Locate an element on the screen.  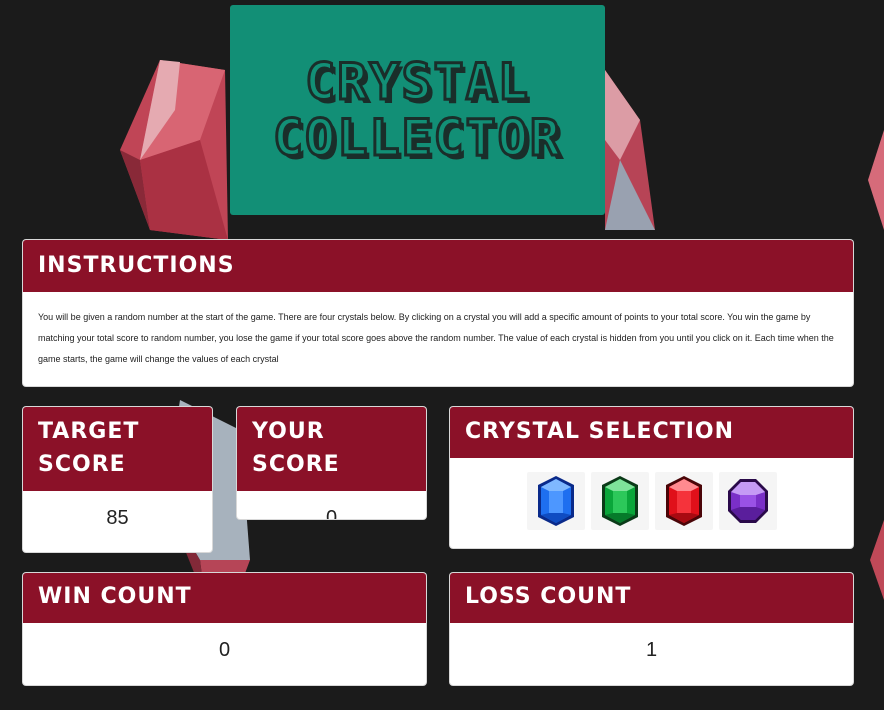
your-score-heading: YOUR SCORE is located at coordinates (331, 449).